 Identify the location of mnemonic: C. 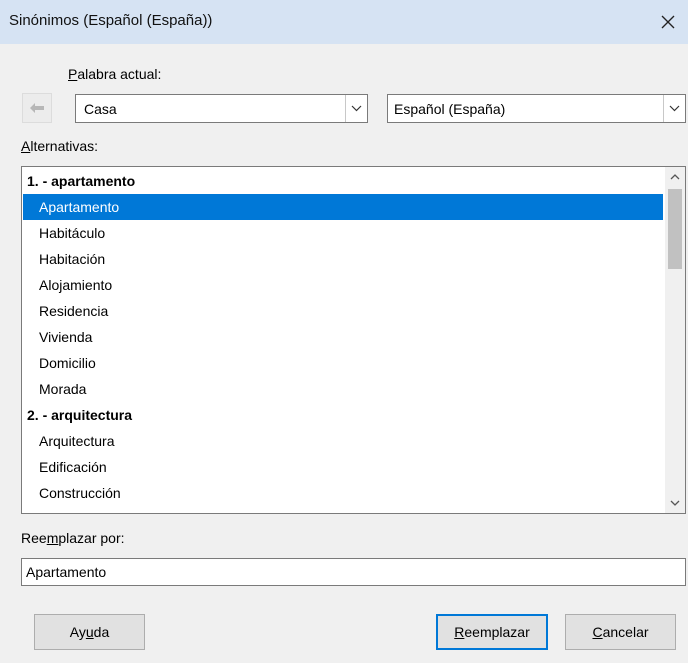
(597, 632).